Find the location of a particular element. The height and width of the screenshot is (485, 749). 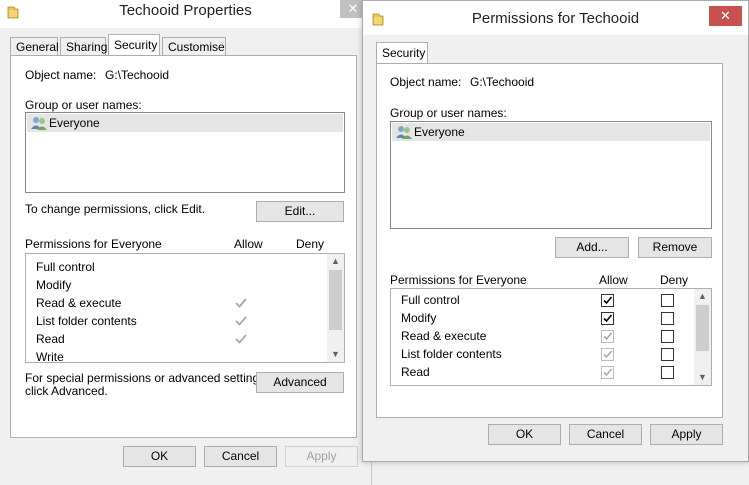

permissions-tabs: Security is located at coordinates (416, 53).